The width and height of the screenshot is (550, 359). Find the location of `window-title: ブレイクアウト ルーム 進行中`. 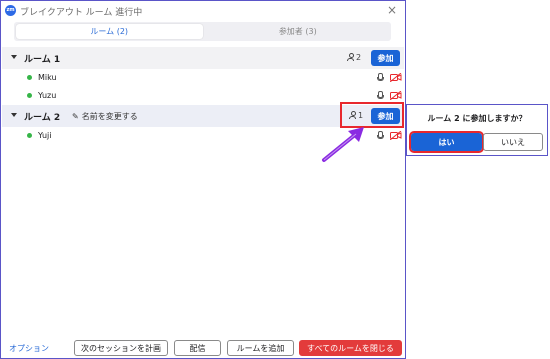

window-title: ブレイクアウト ルーム 進行中 is located at coordinates (81, 13).